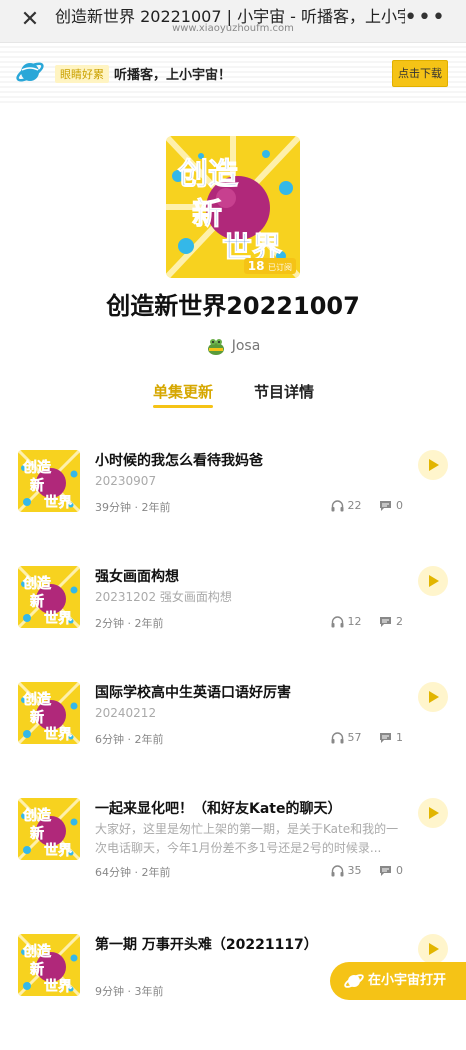 This screenshot has height=1050, width=466. Describe the element at coordinates (233, 306) in the screenshot. I see `podcast-title: 创造新世界20221007` at that location.